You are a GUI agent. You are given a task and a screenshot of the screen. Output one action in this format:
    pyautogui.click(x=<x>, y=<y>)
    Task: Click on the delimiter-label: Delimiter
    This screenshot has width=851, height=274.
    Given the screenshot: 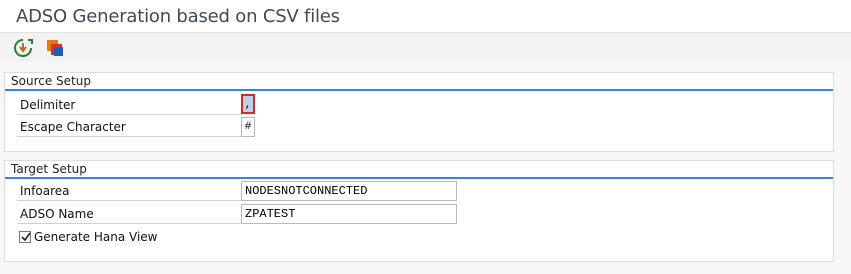 What is the action you would take?
    pyautogui.click(x=48, y=105)
    